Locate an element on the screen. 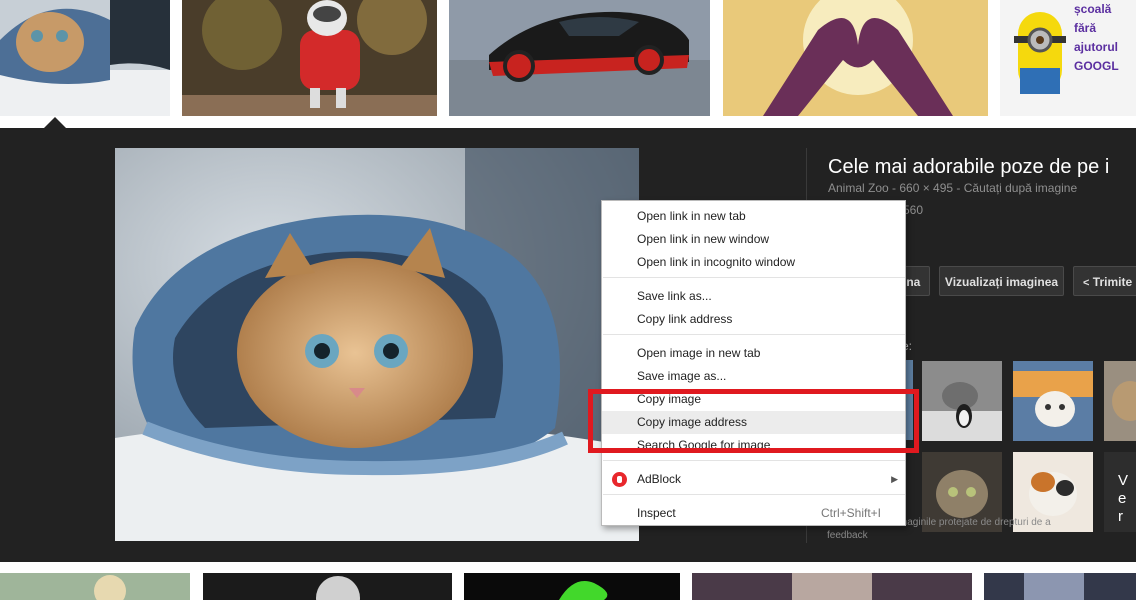 This screenshot has height=600, width=1136. kitten-in-jeans-thumbnail-icon is located at coordinates (85, 58).